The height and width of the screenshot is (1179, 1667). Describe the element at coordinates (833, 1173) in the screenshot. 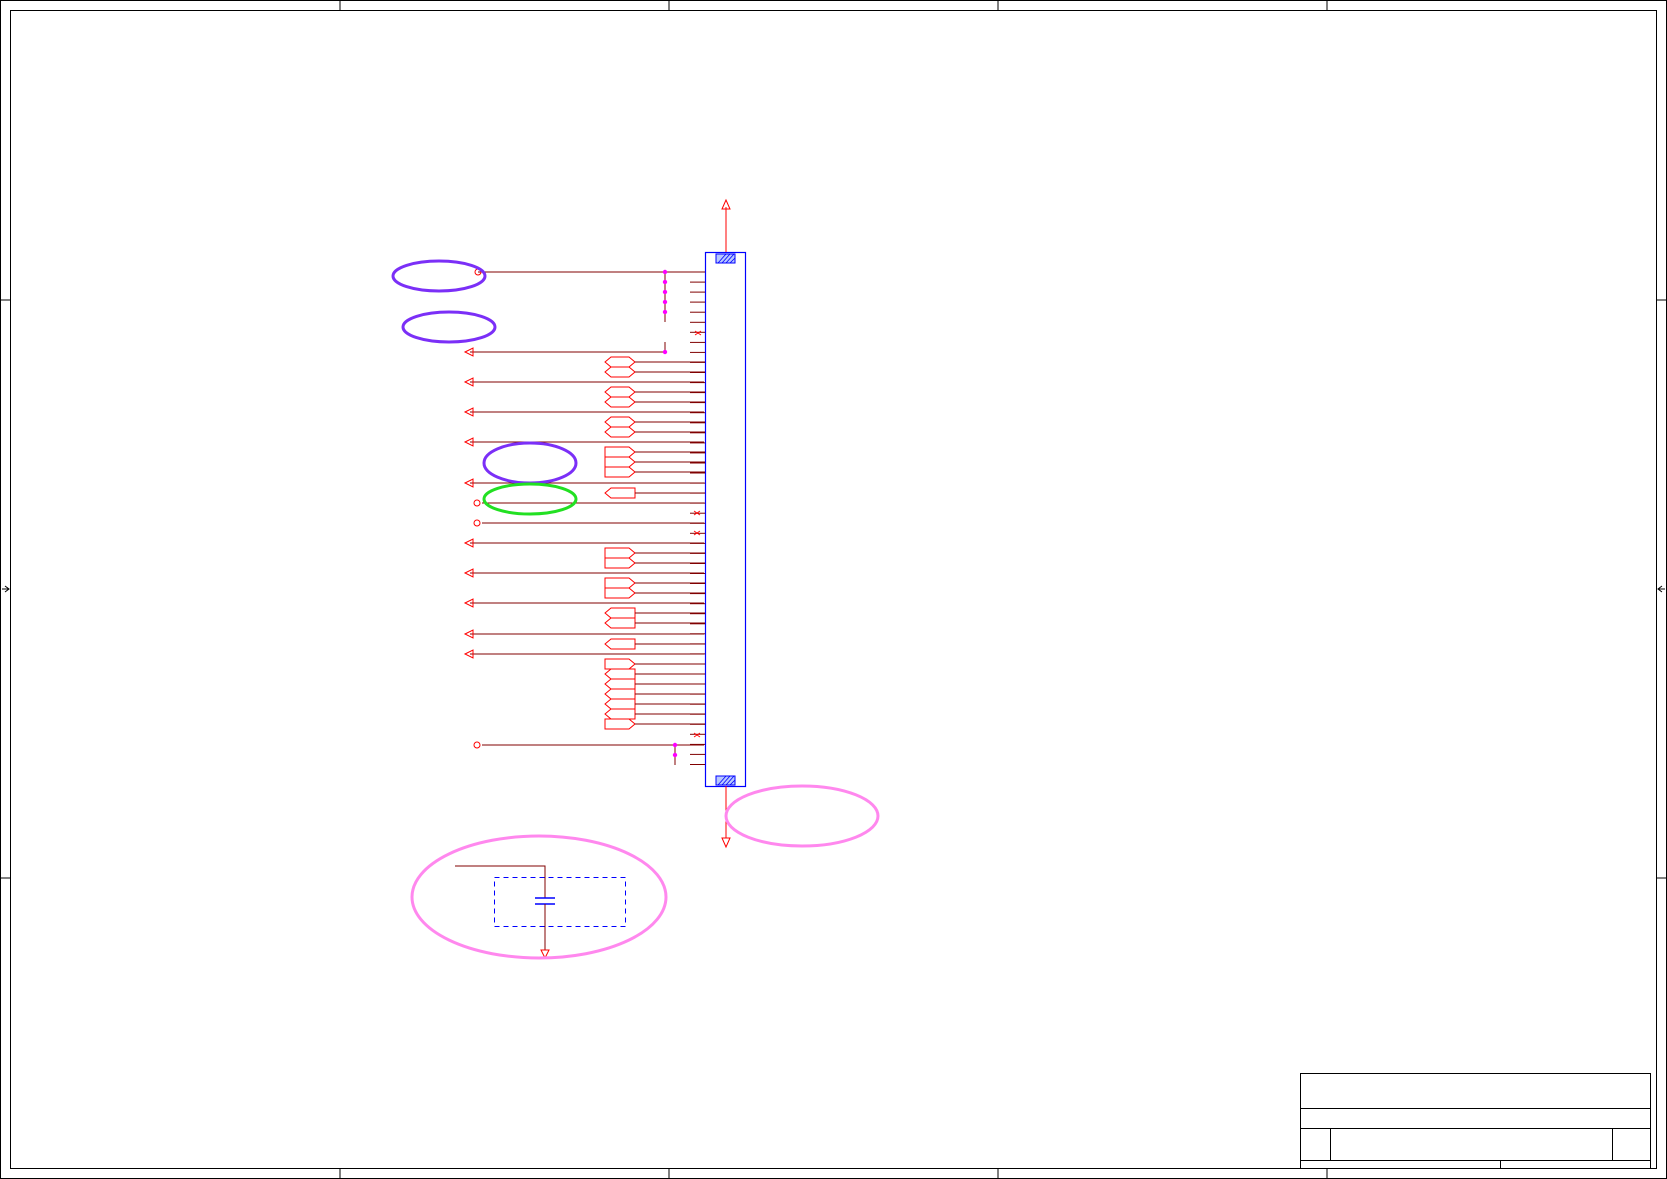

I see `zone-ticks-bottom` at that location.